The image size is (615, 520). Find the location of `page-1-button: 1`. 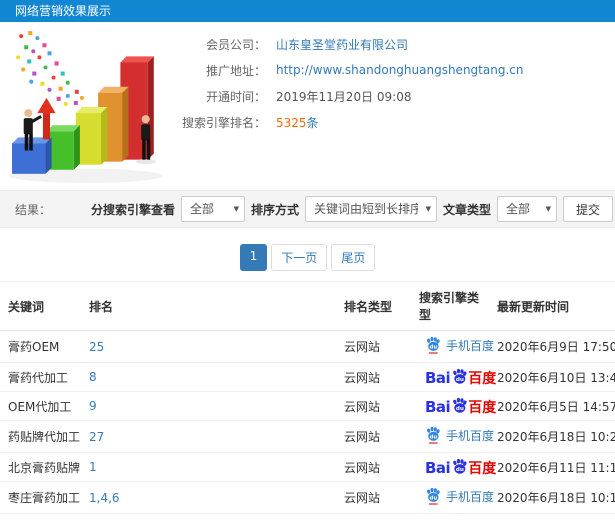

page-1-button: 1 is located at coordinates (253, 257).